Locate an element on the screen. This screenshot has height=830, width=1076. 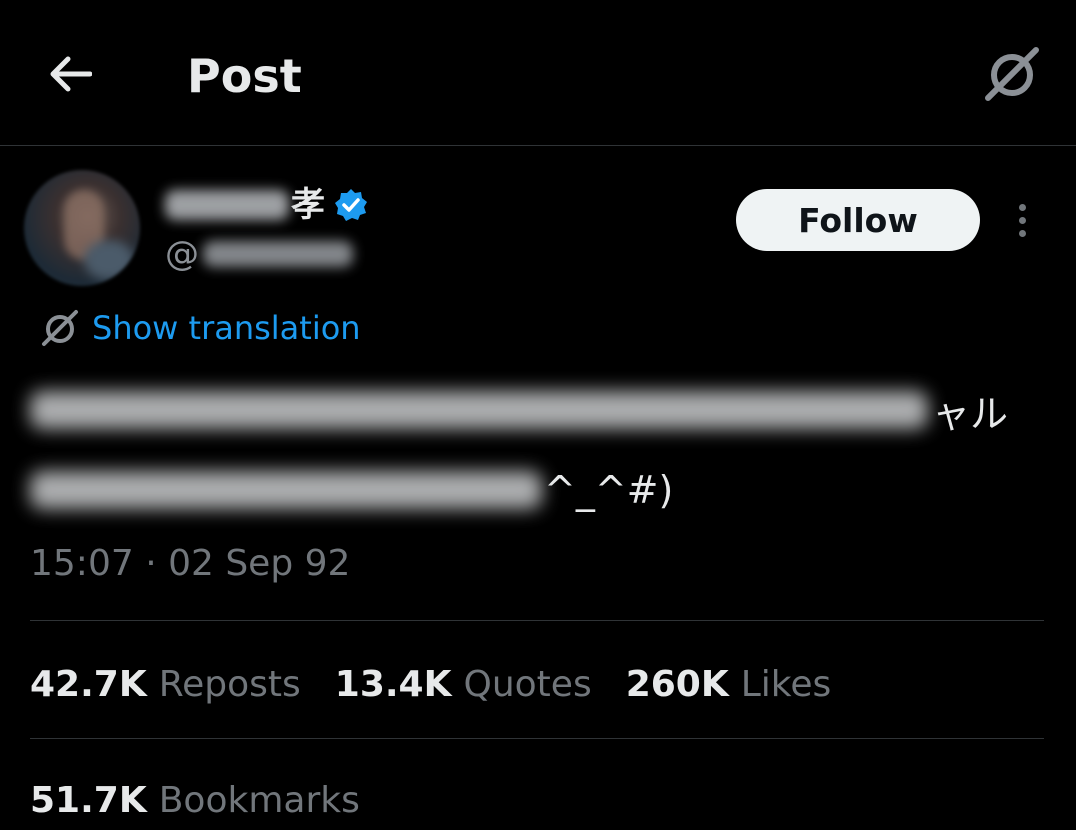
tweet-text-visible-2: ^_^#) is located at coordinates (609, 490).